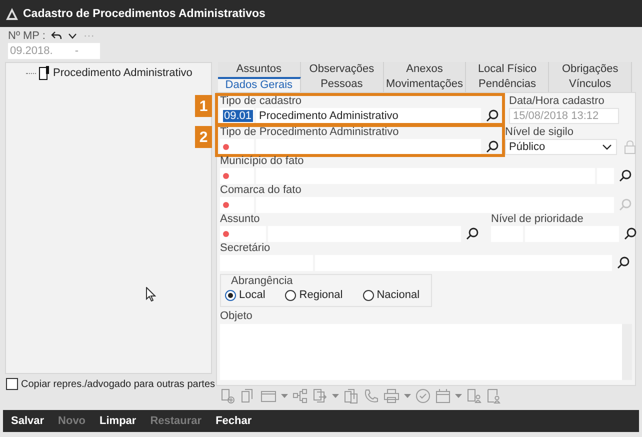  Describe the element at coordinates (368, 146) in the screenshot. I see `input-field` at that location.